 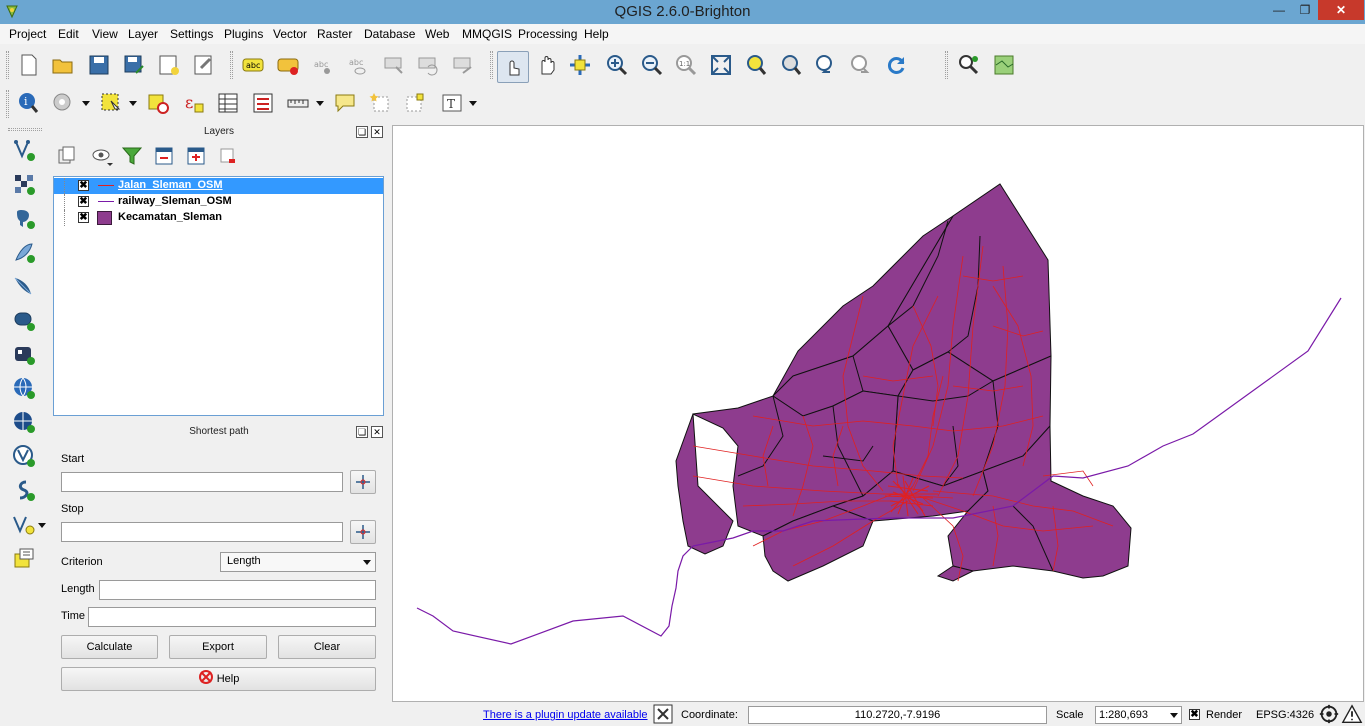 I want to click on add-wcs-layer-icon, so click(x=24, y=422).